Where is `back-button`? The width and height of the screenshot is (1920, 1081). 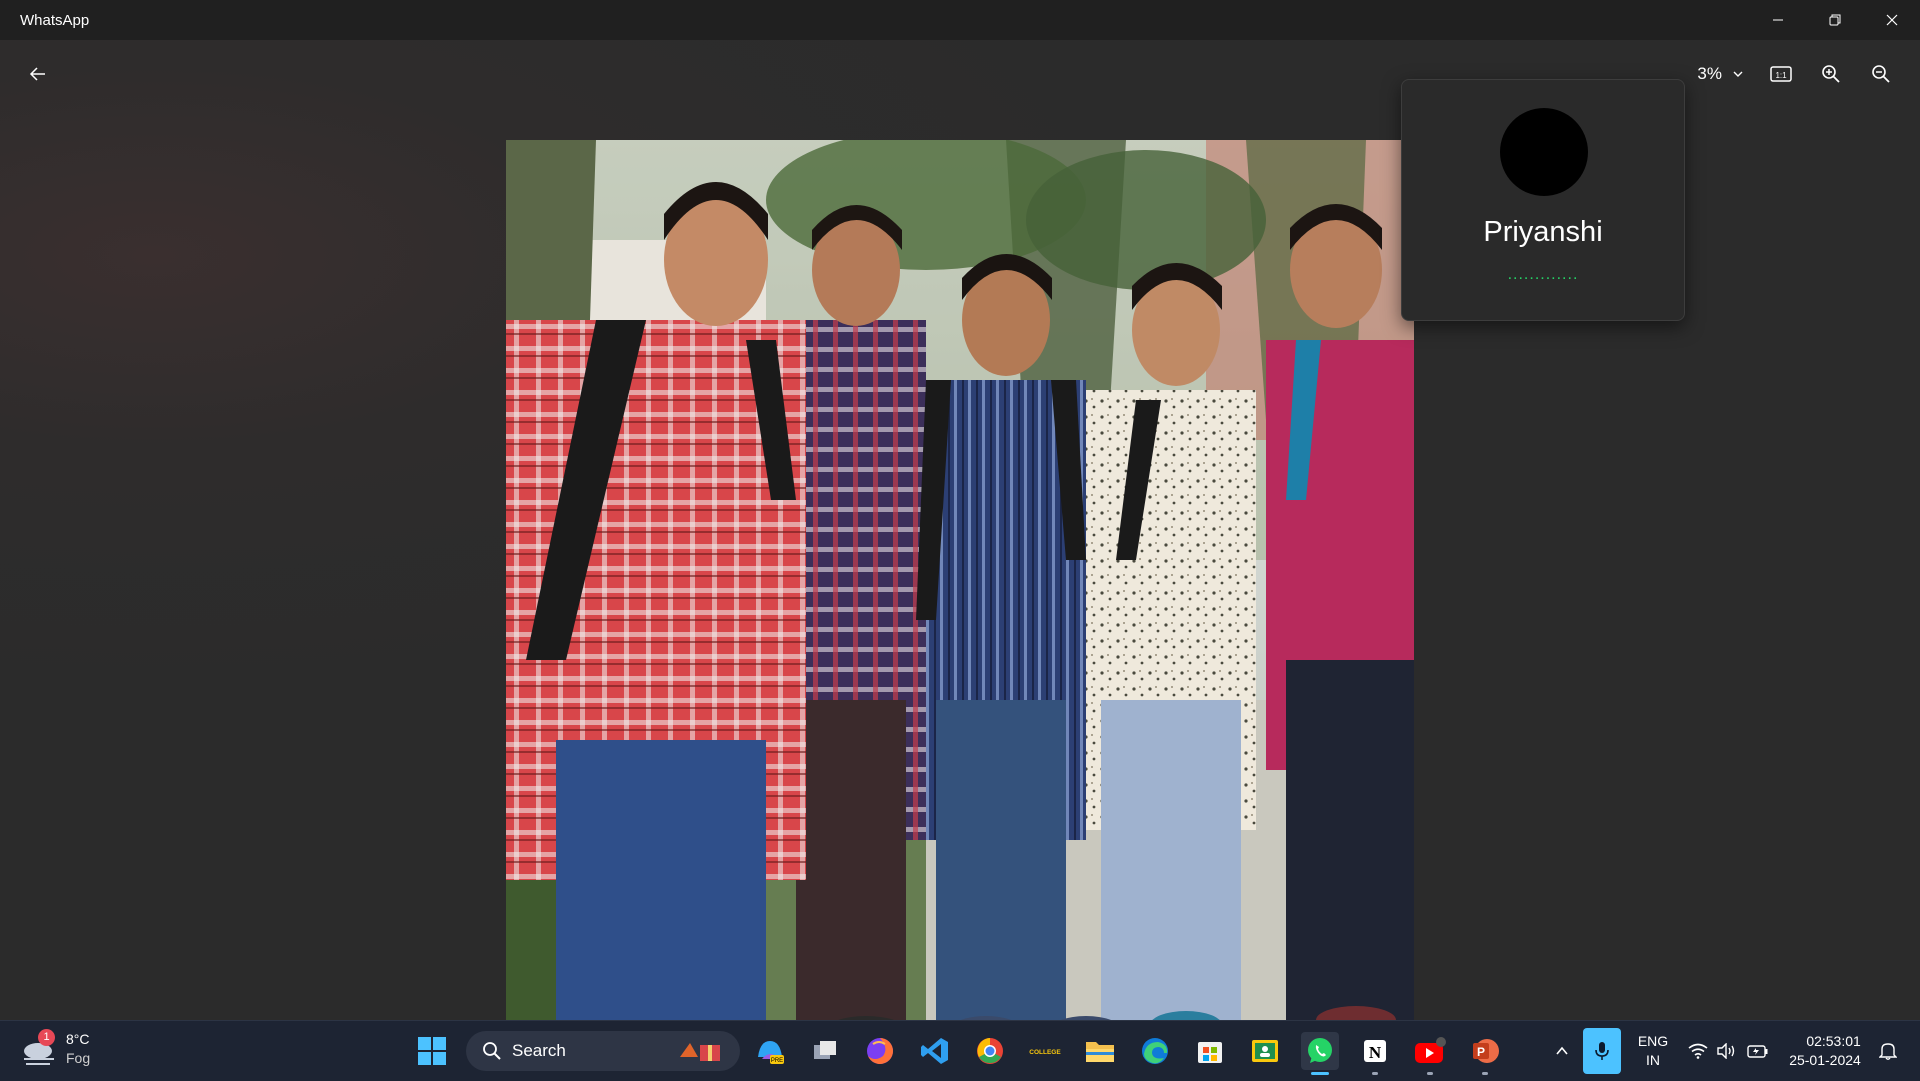 back-button is located at coordinates (38, 74).